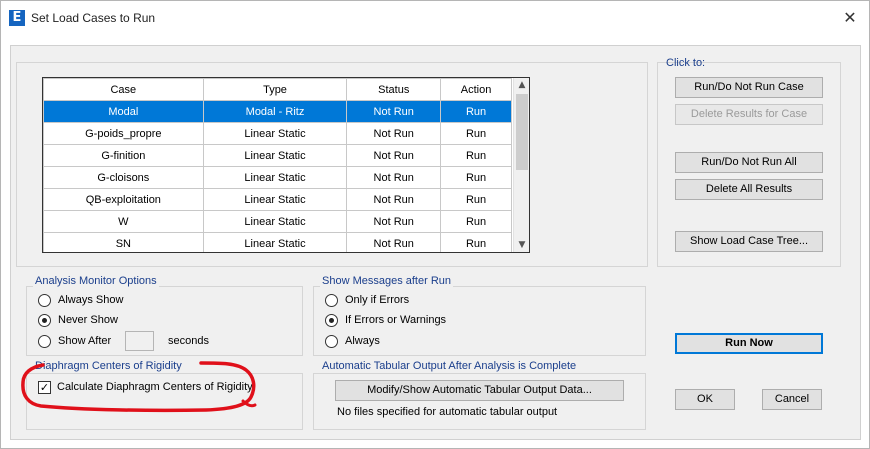  I want to click on red-annotation-outline, so click(139, 387).